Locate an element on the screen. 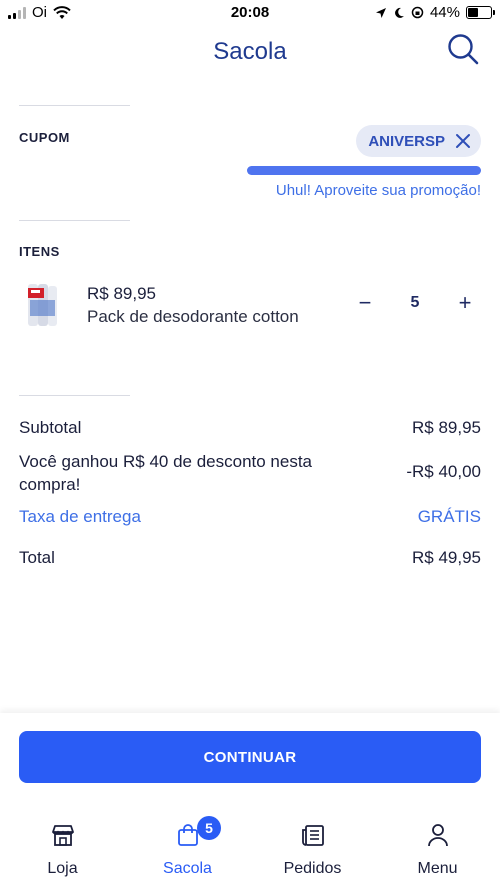  discount-value: -R$ 40,00 is located at coordinates (443, 471).